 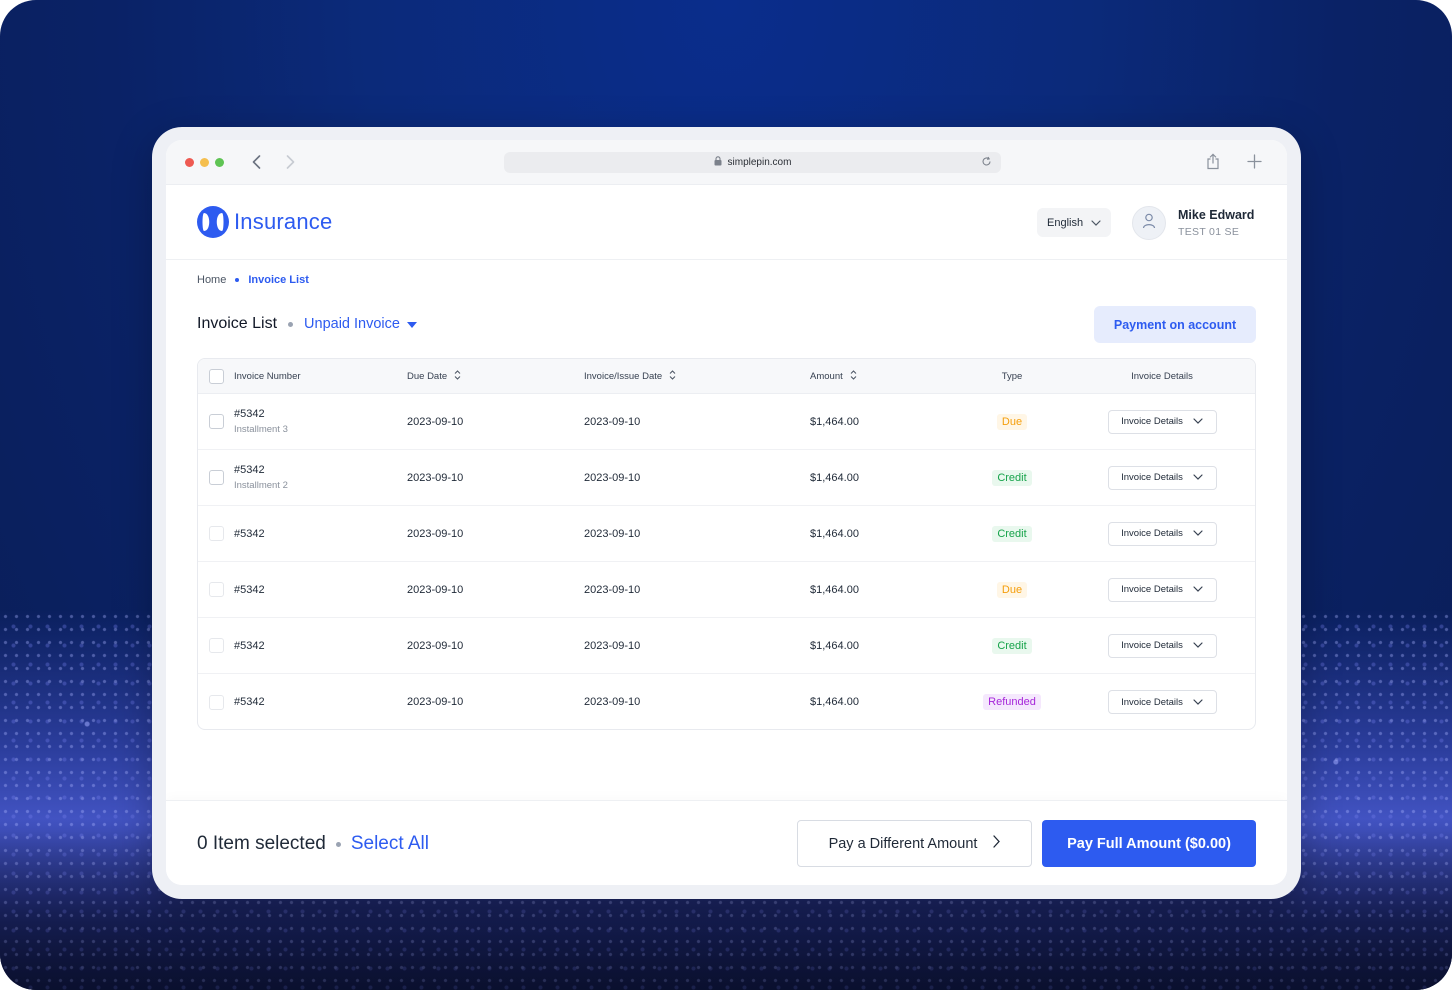 What do you see at coordinates (826, 376) in the screenshot?
I see `amount-label: Amount` at bounding box center [826, 376].